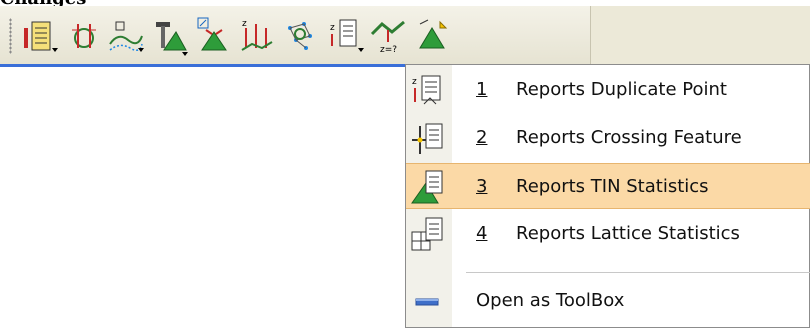 The image size is (810, 328). I want to click on menu-item-number: 3, so click(482, 186).